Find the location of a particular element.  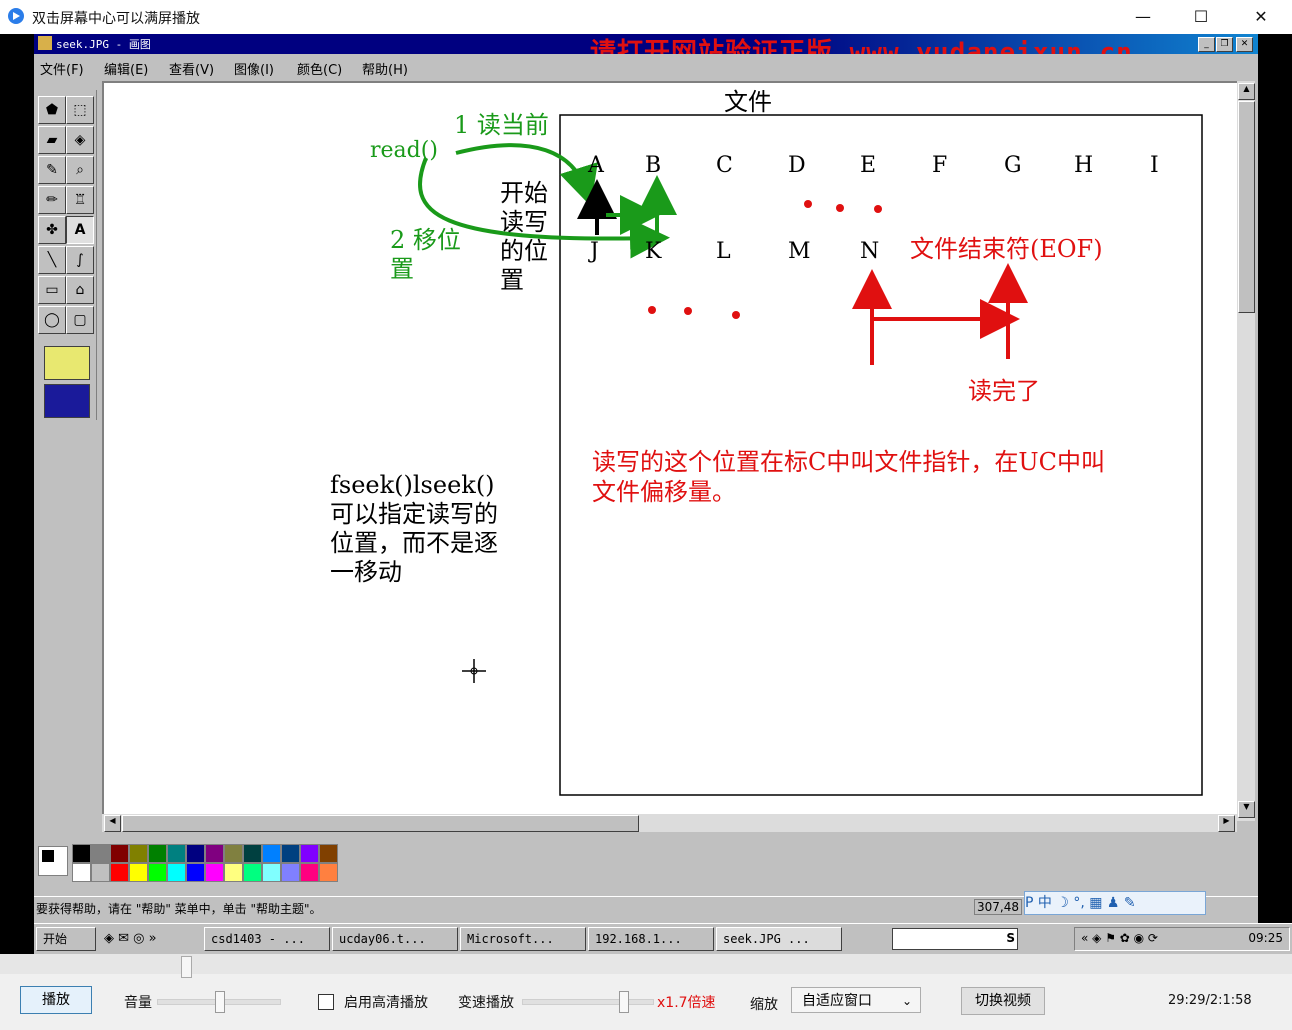

paint-close-icon: ✕ is located at coordinates (1244, 44).